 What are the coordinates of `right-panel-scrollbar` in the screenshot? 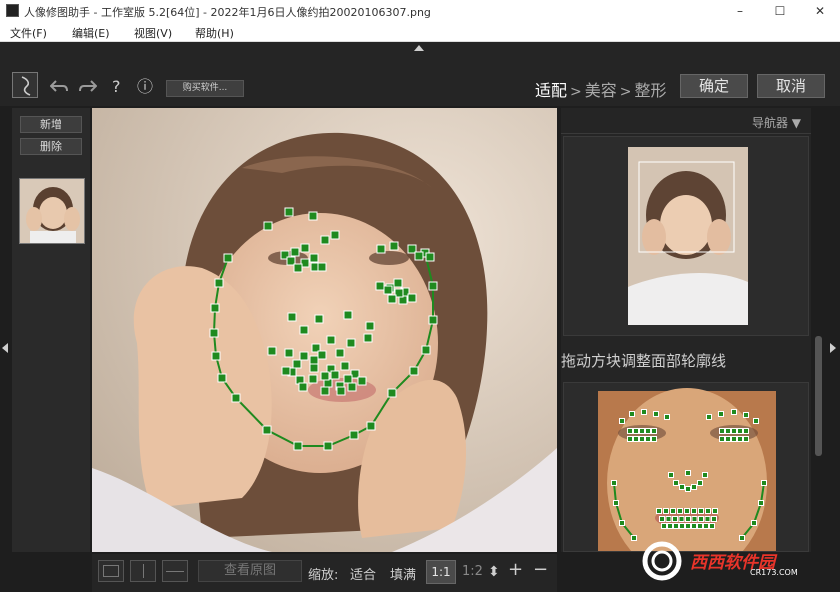 It's located at (818, 444).